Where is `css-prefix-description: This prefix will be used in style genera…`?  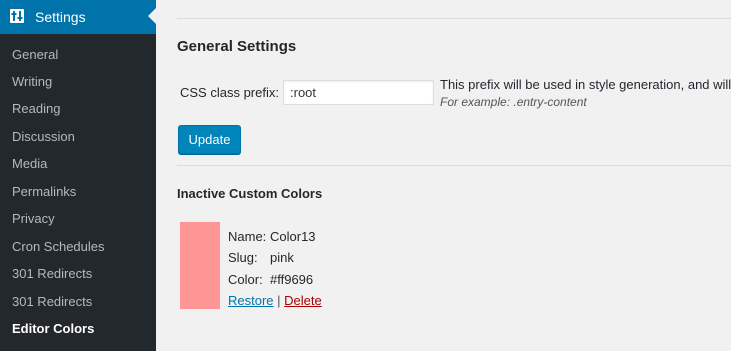 css-prefix-description: This prefix will be used in style genera… is located at coordinates (585, 84).